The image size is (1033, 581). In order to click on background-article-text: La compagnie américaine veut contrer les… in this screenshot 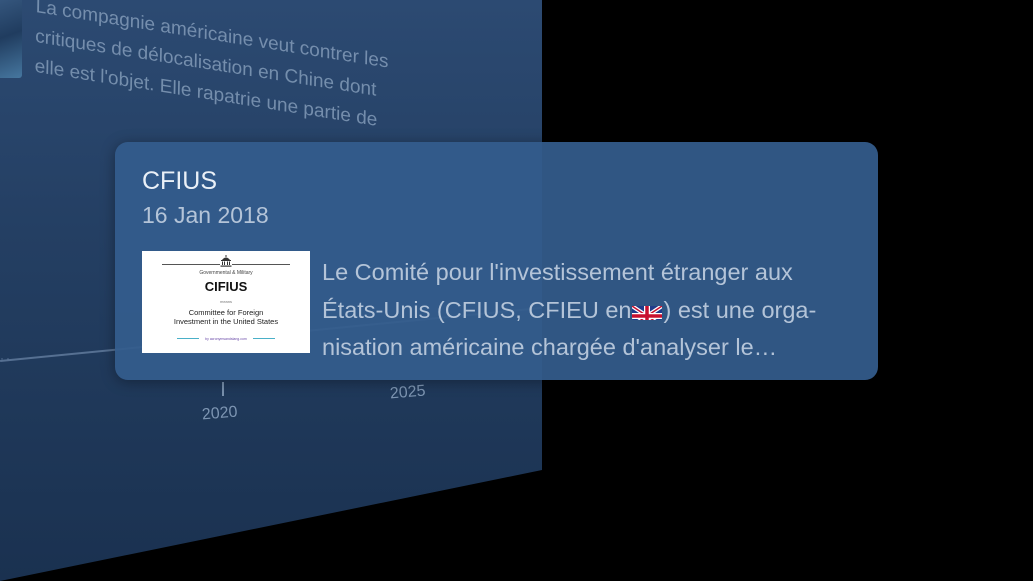, I will do `click(225, 71)`.